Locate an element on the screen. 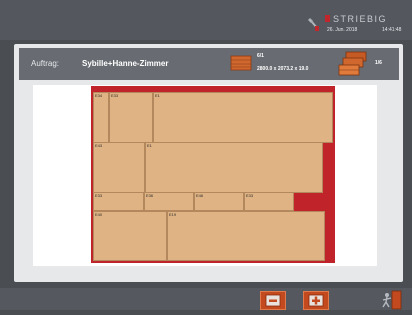 This screenshot has height=315, width=412. board-part: E19 is located at coordinates (246, 236).